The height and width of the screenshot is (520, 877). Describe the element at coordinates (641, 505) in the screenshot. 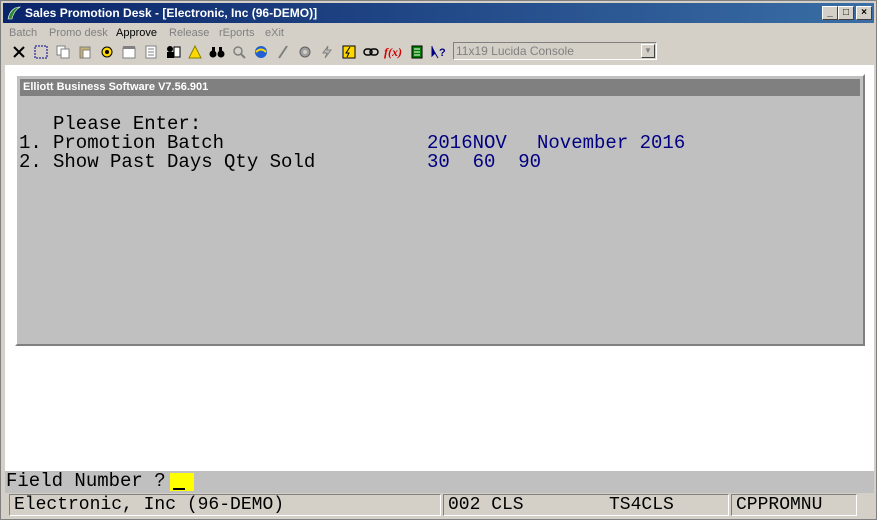

I see `status-terminal: TS4CLS` at that location.